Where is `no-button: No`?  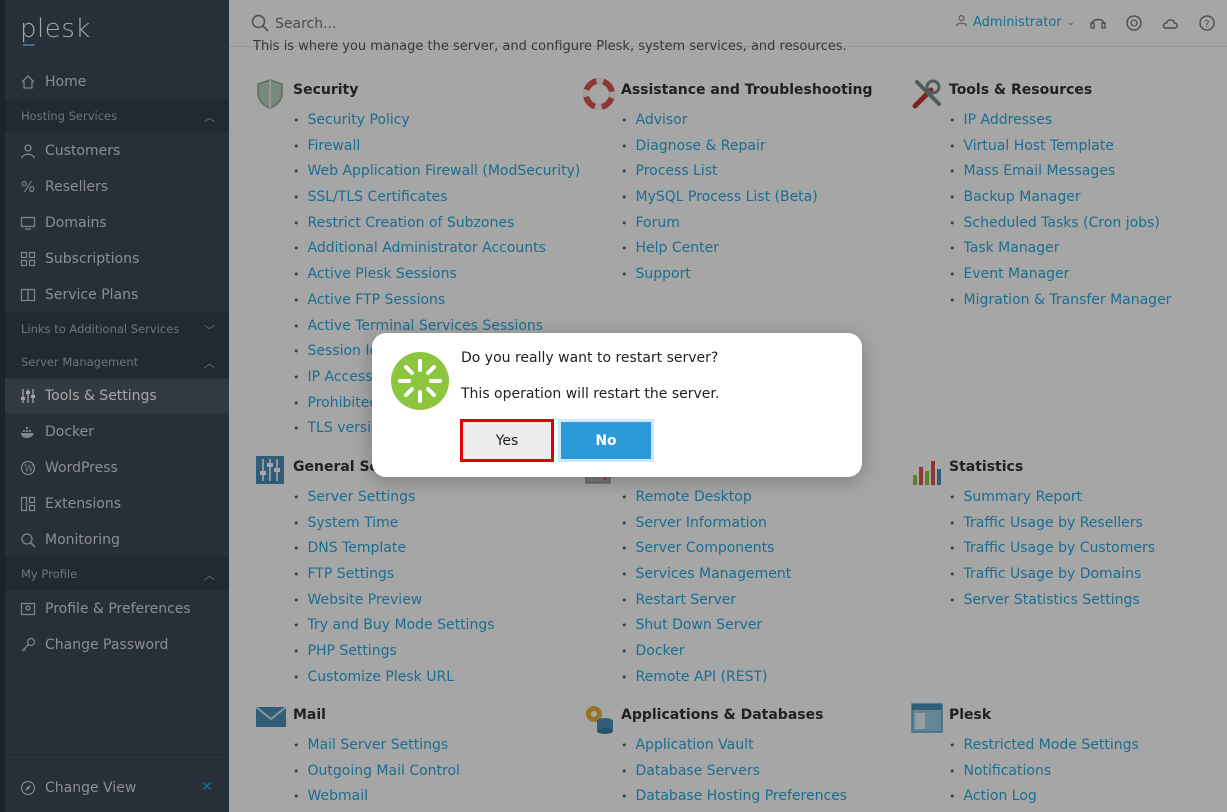
no-button: No is located at coordinates (606, 440).